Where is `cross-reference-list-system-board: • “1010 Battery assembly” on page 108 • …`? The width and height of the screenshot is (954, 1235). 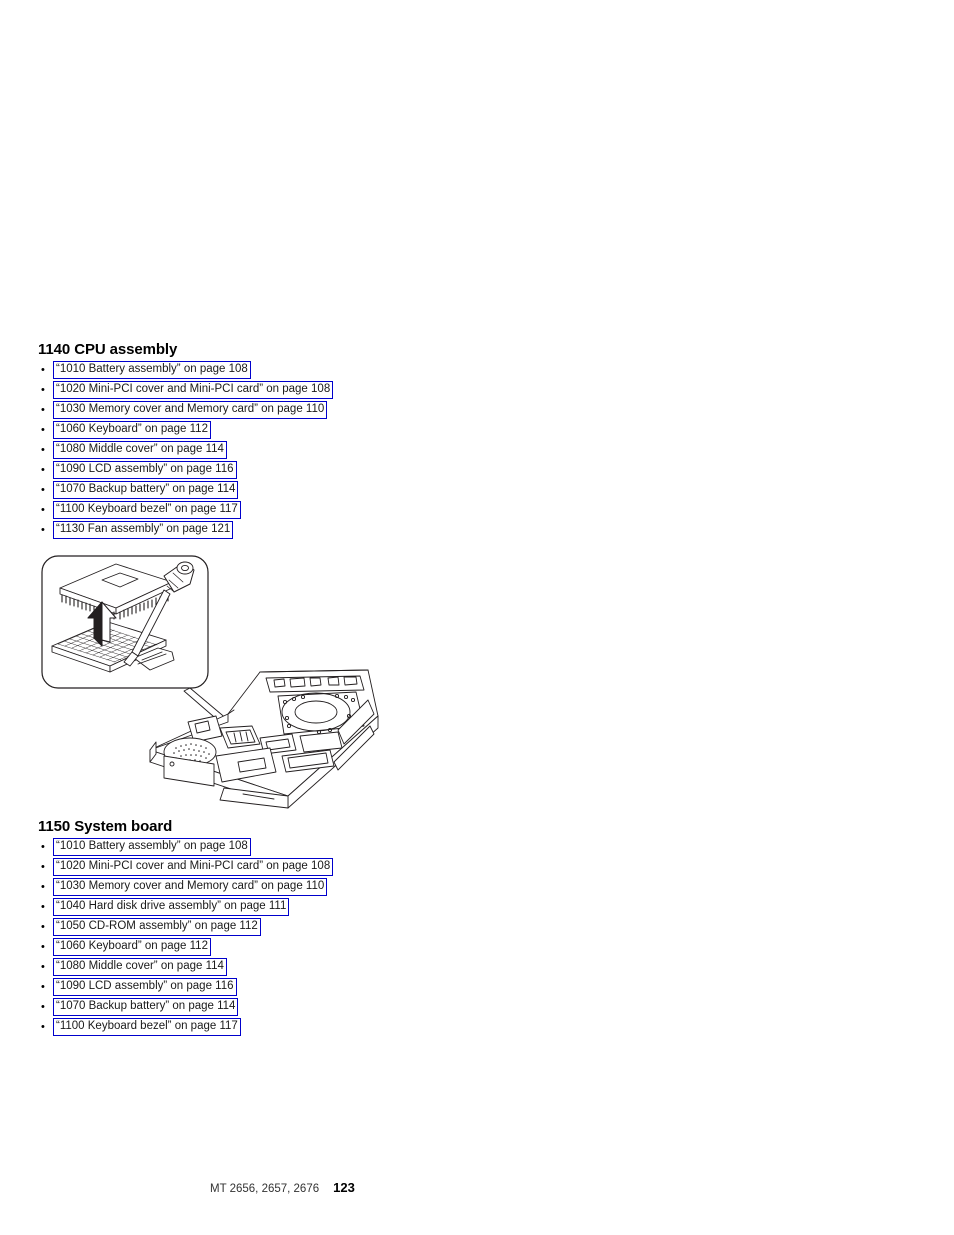
cross-reference-list-system-board: • “1010 Battery assembly” on page 108 • … is located at coordinates (186, 938).